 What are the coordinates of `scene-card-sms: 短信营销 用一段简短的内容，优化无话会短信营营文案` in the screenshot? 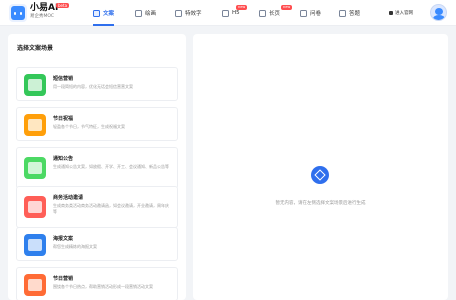 It's located at (97, 84).